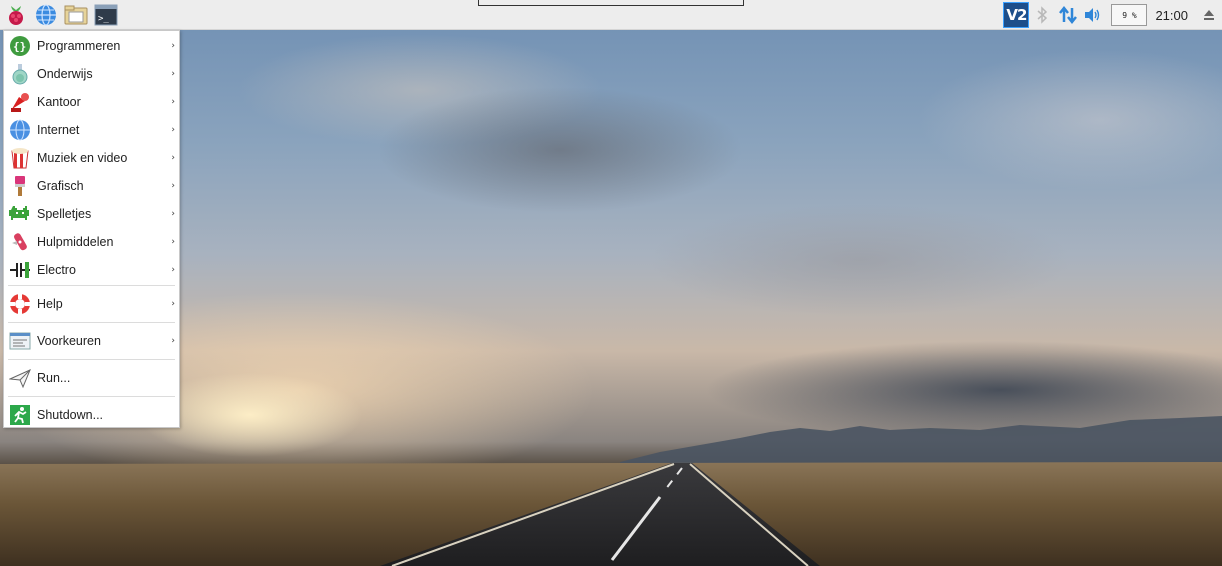 This screenshot has height=566, width=1222. I want to click on menu-item-internet: Internet ›, so click(91, 130).